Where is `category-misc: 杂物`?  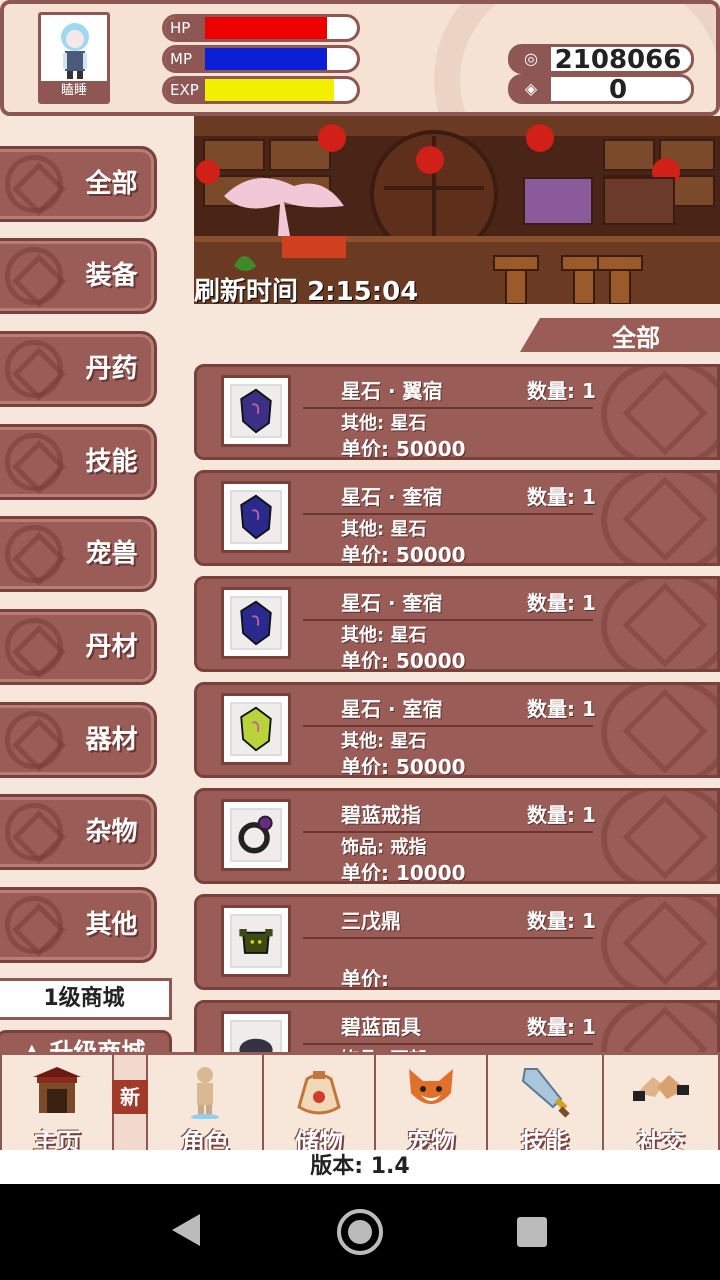 category-misc: 杂物 is located at coordinates (78, 832).